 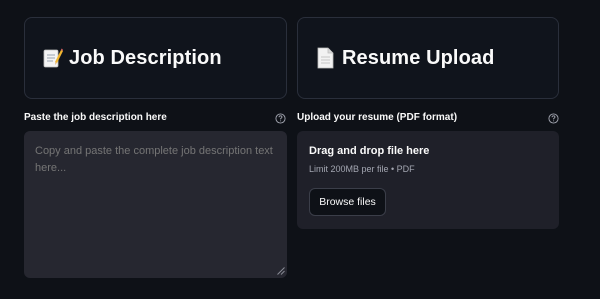 I want to click on job-description-title-row: Job Description, so click(x=132, y=58).